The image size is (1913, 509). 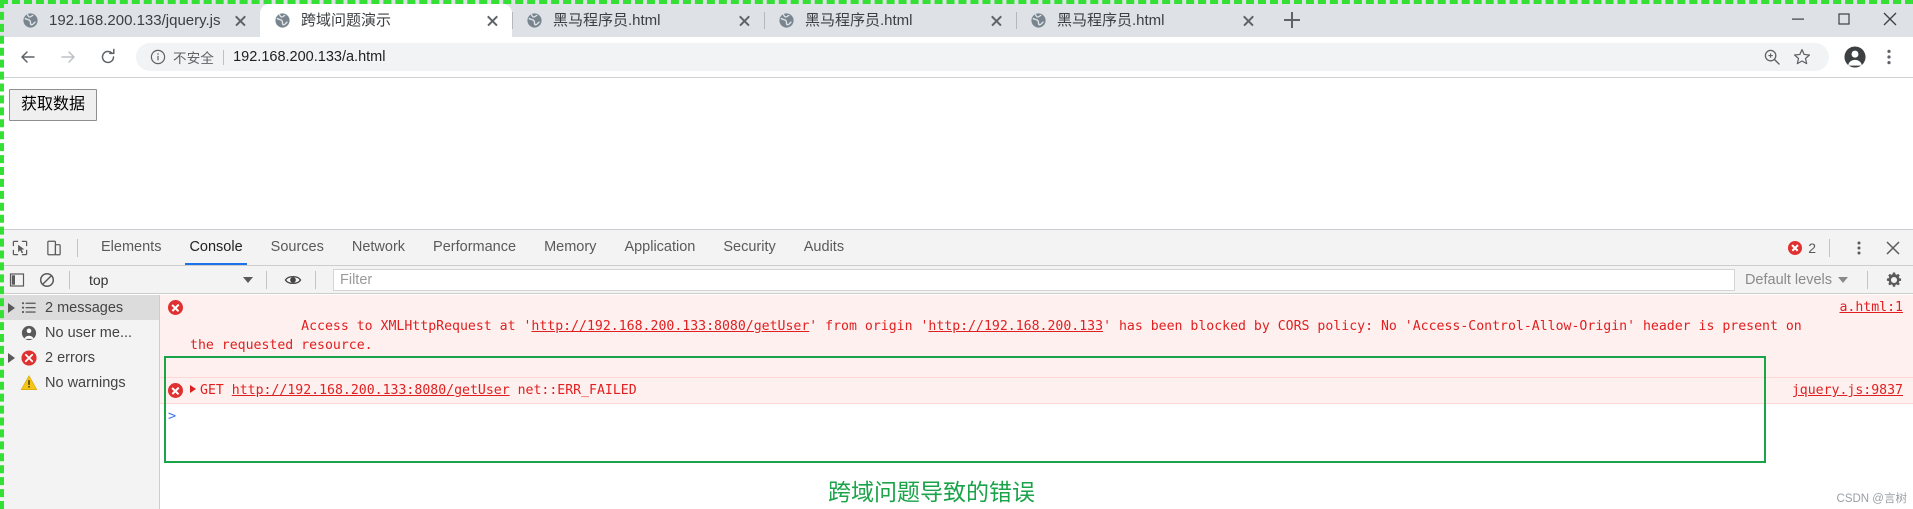 What do you see at coordinates (20, 248) in the screenshot?
I see `inspect-element-icon` at bounding box center [20, 248].